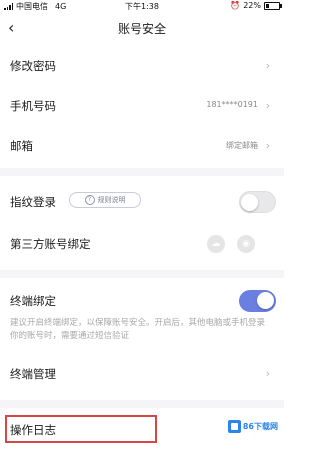  What do you see at coordinates (246, 244) in the screenshot?
I see `account-icon: ◉` at bounding box center [246, 244].